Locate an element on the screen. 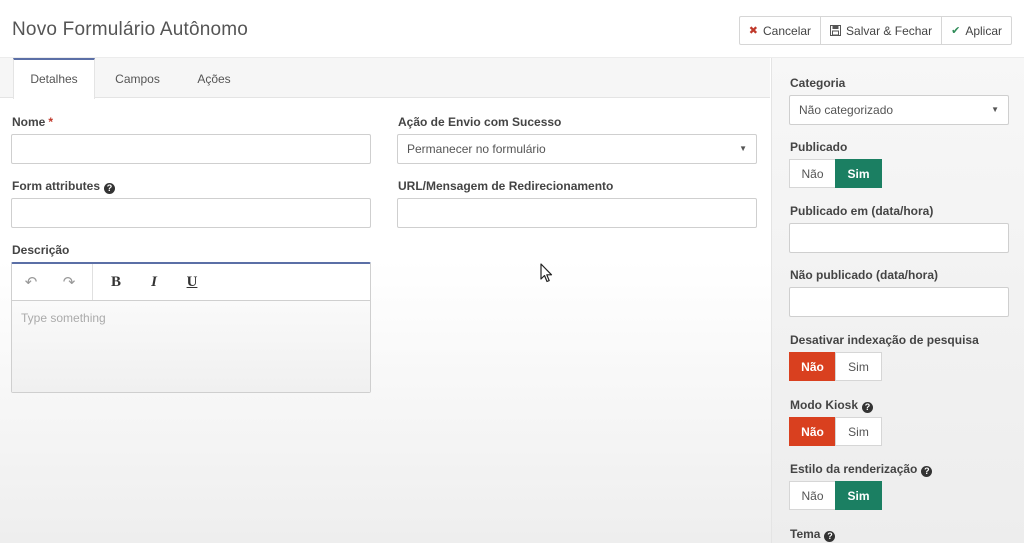 The width and height of the screenshot is (1024, 543). render-style-label-text: Estilo da renderização is located at coordinates (854, 469).